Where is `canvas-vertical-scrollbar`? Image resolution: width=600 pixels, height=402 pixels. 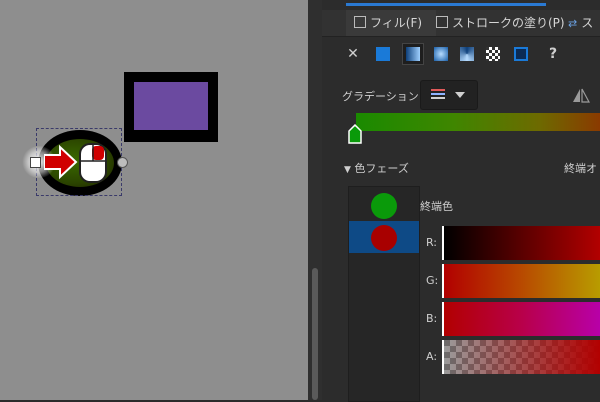 canvas-vertical-scrollbar is located at coordinates (315, 200).